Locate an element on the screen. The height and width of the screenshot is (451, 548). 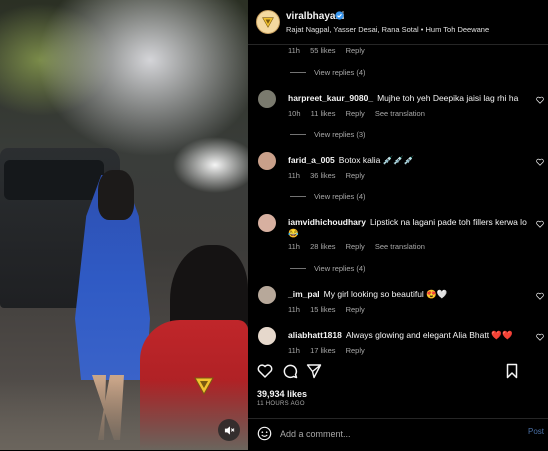
comment-meta: 10h 11 likes Reply See translation is located at coordinates (360, 113).